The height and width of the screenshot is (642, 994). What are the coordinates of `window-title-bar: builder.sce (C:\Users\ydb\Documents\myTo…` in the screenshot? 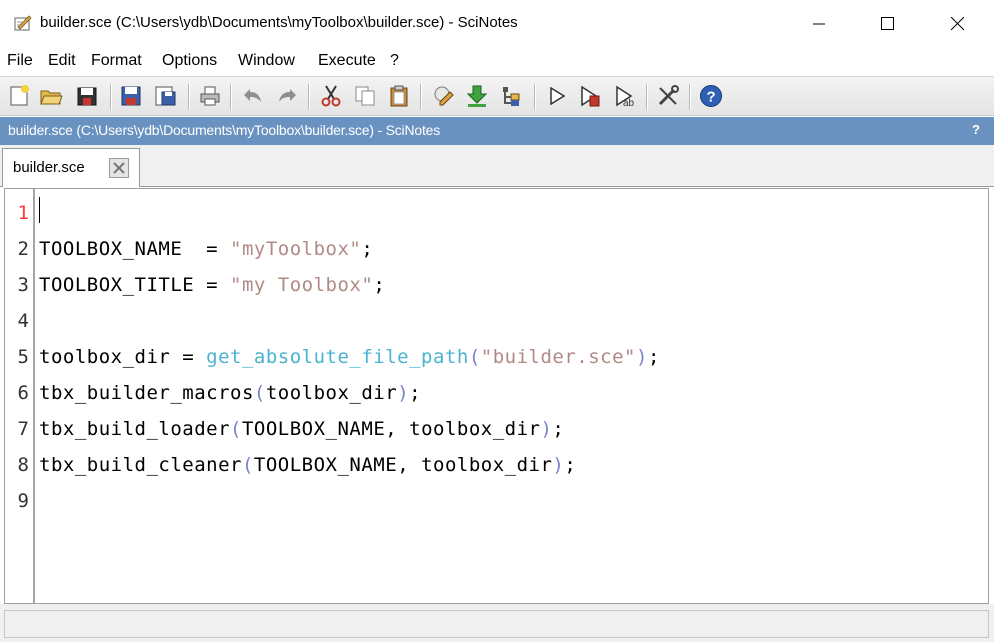 It's located at (497, 24).